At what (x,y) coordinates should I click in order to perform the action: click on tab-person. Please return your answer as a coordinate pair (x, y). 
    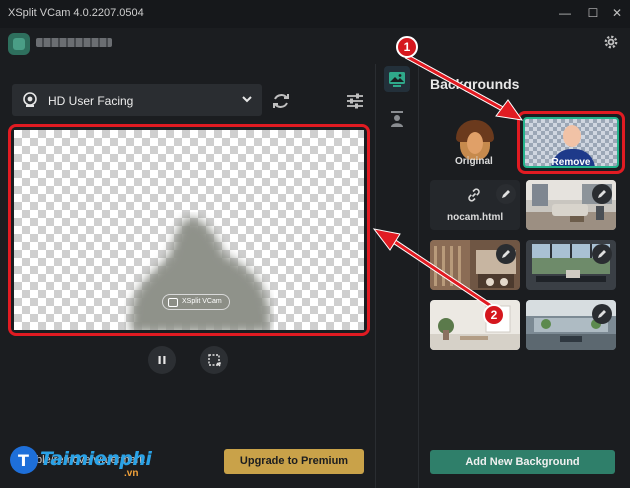
    Looking at the image, I should click on (397, 119).